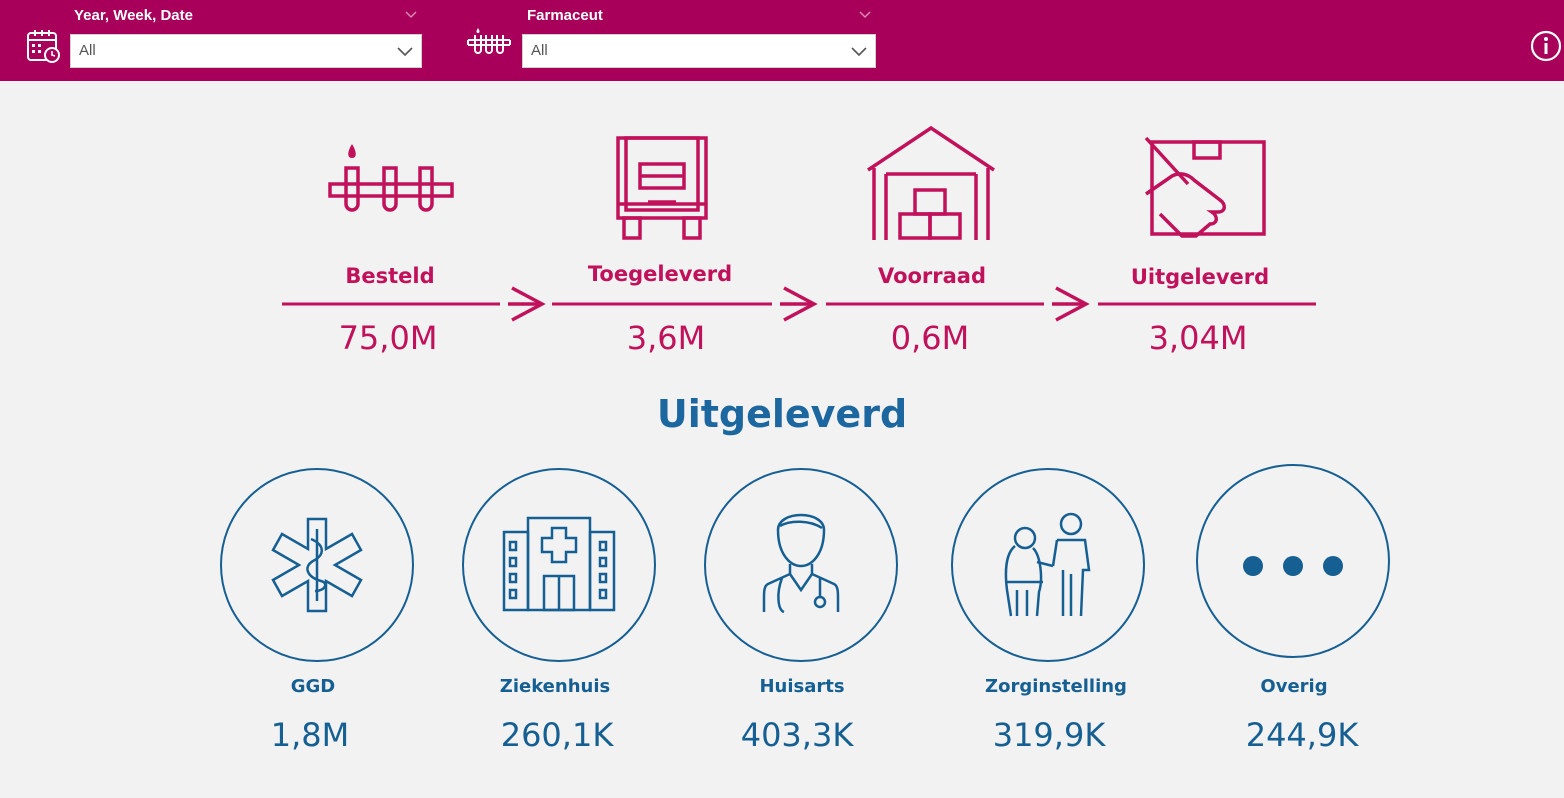  I want to click on category-value-zorginstelling: 319,9K, so click(1049, 735).